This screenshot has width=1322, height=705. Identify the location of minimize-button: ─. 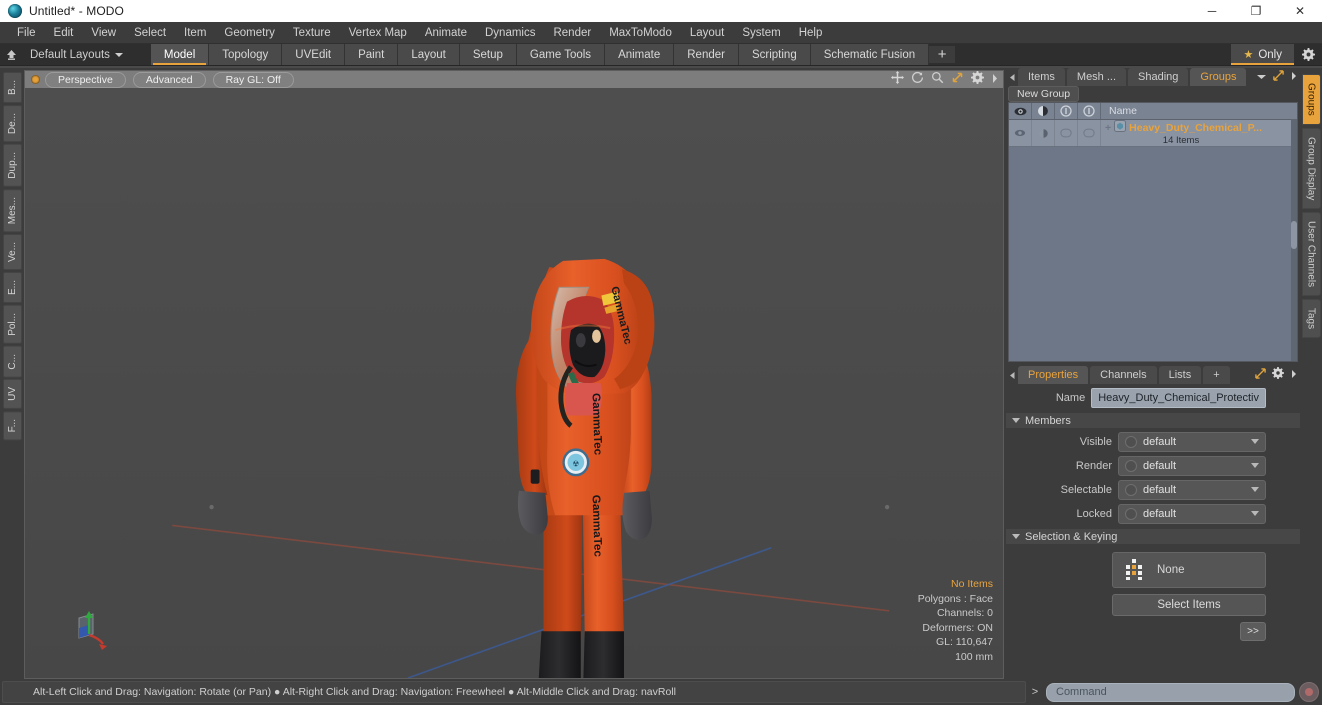
(1212, 11).